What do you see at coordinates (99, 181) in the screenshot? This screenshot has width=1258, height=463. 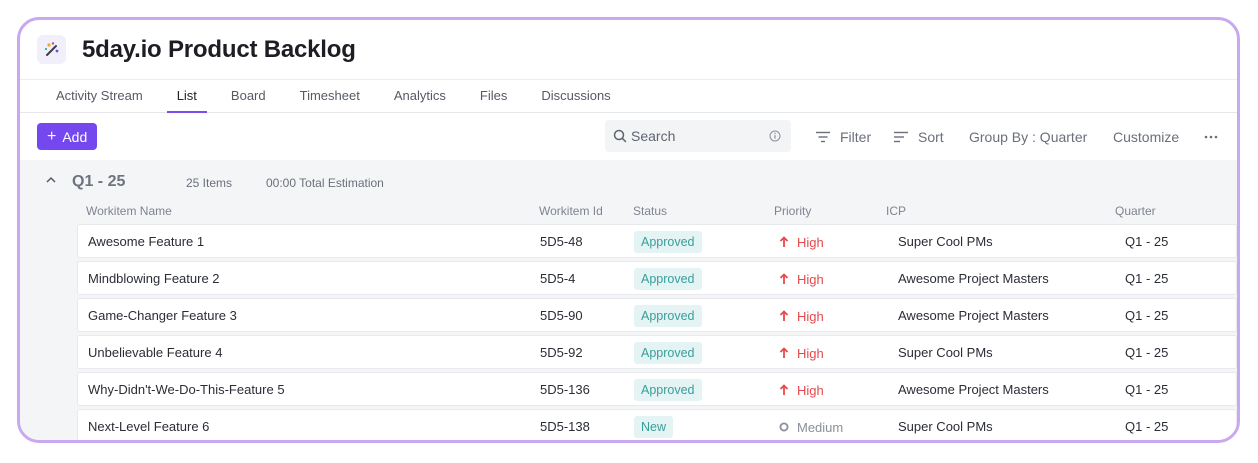 I see `group-title: Q1 - 25` at bounding box center [99, 181].